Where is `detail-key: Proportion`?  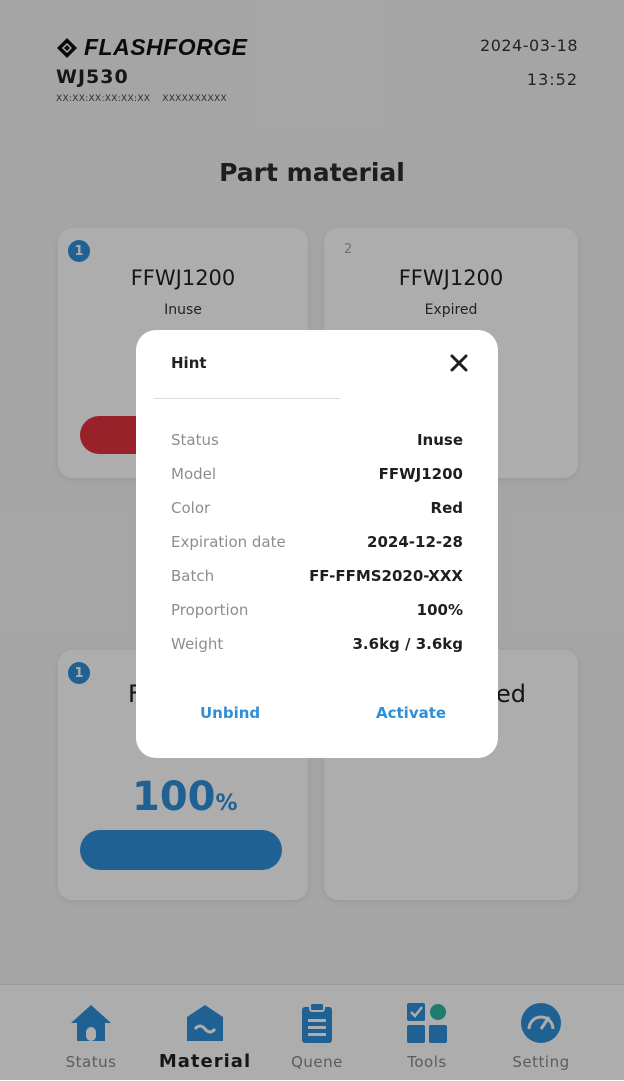
detail-key: Proportion is located at coordinates (210, 610).